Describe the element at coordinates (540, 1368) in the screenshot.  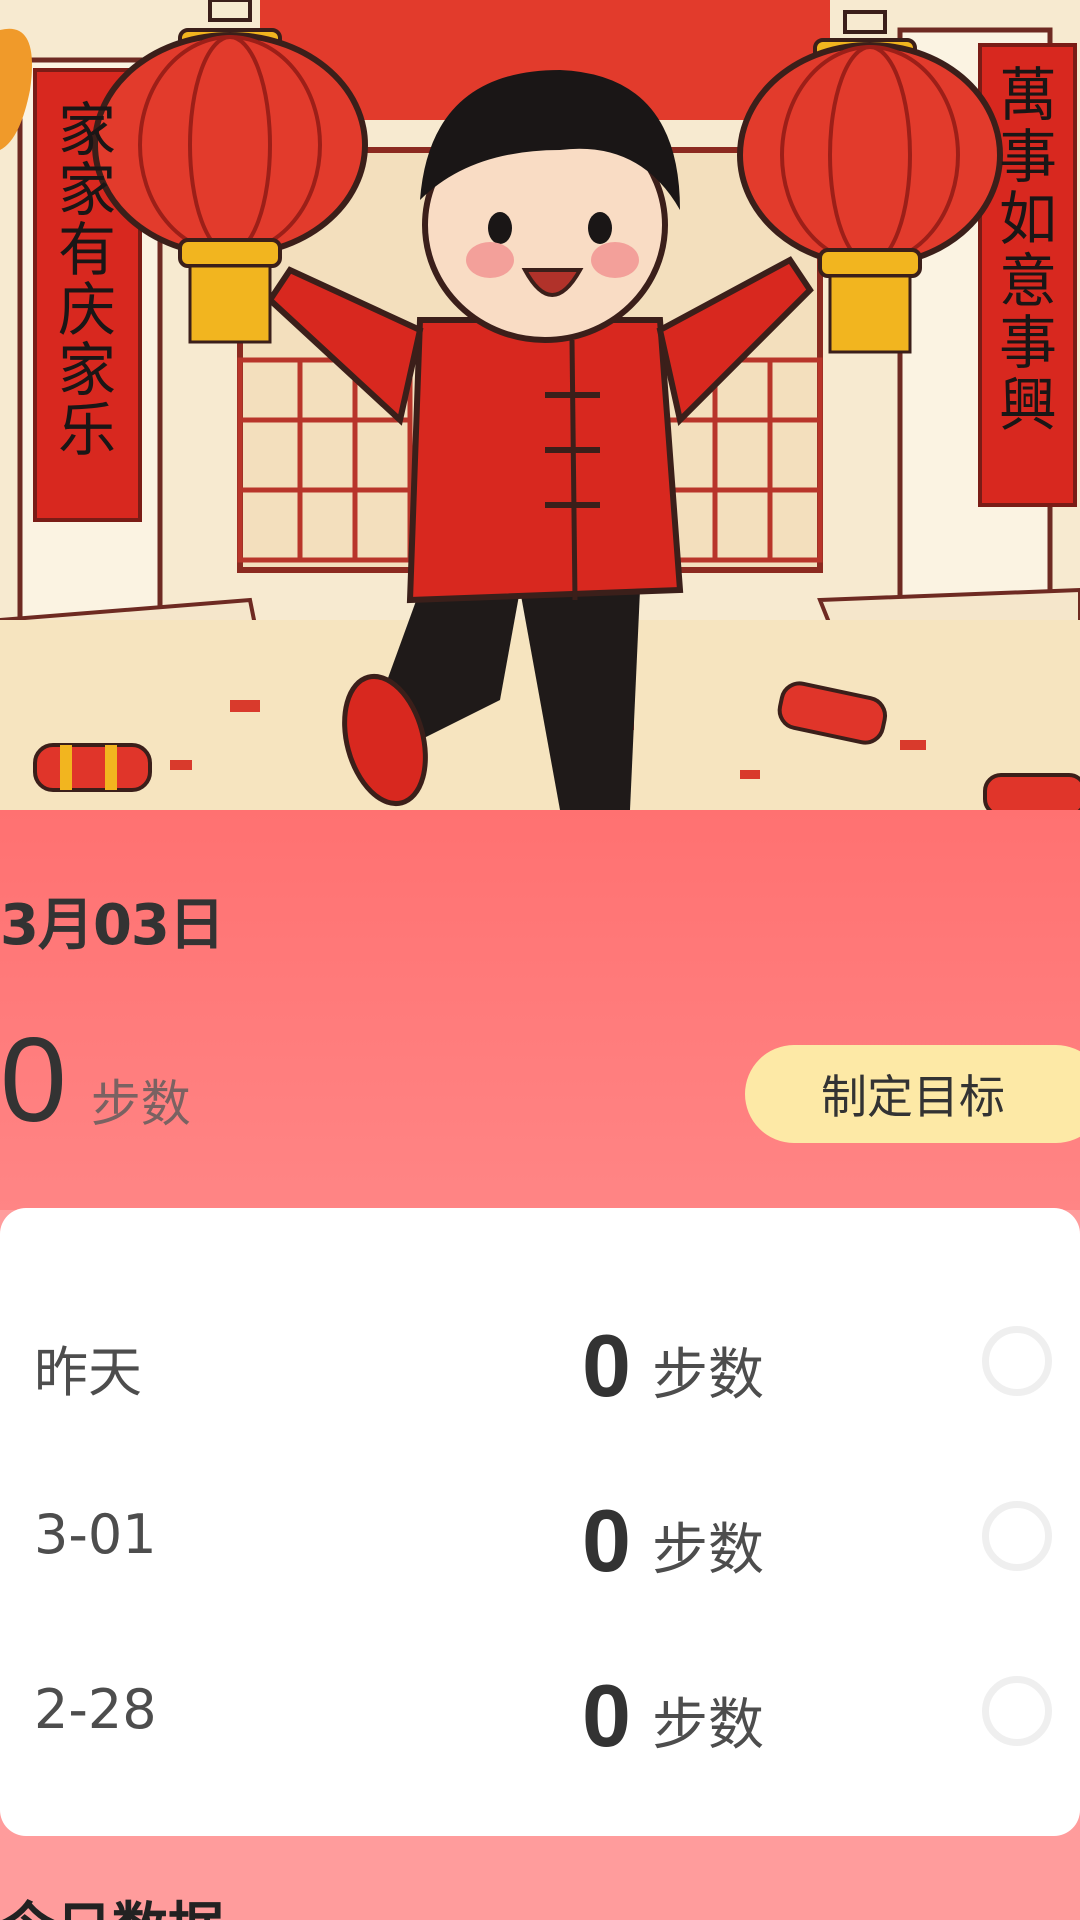
I see `history-row: 昨天 0 步数` at that location.